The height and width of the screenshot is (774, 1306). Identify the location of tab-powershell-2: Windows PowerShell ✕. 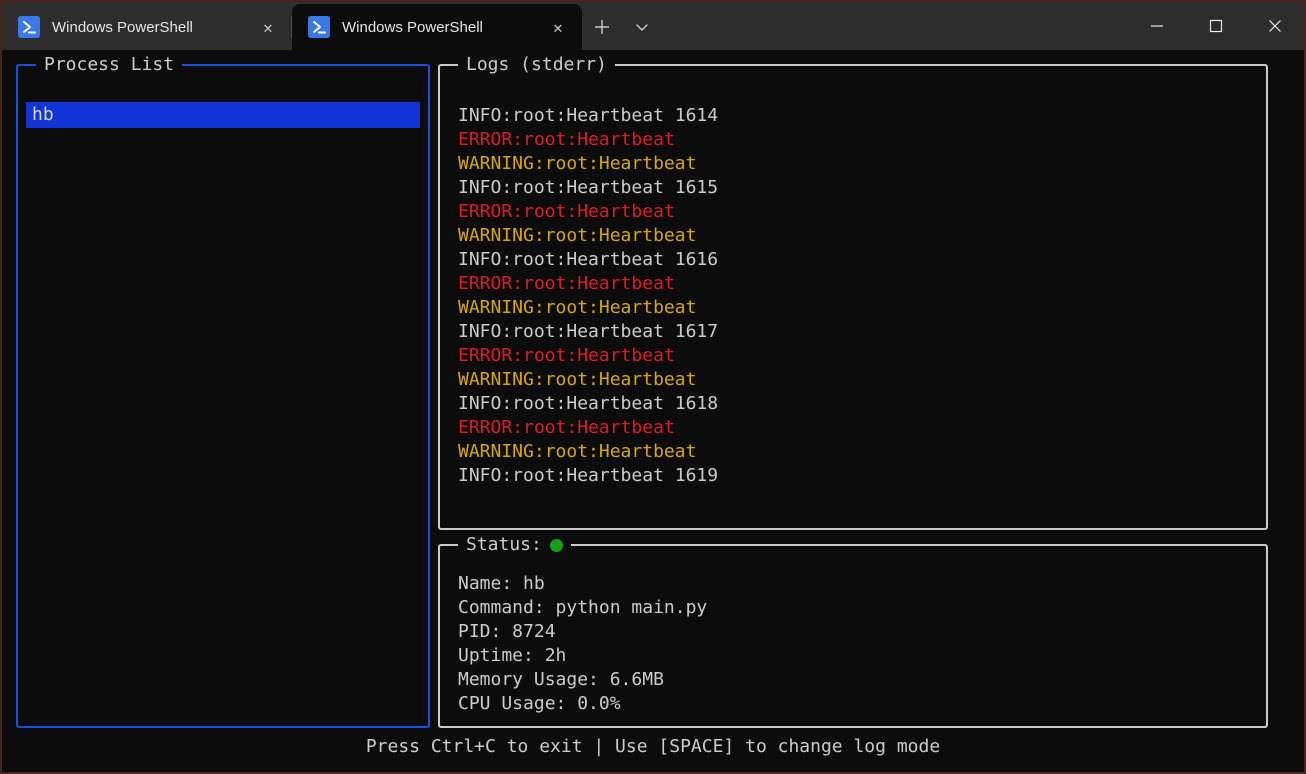
(437, 27).